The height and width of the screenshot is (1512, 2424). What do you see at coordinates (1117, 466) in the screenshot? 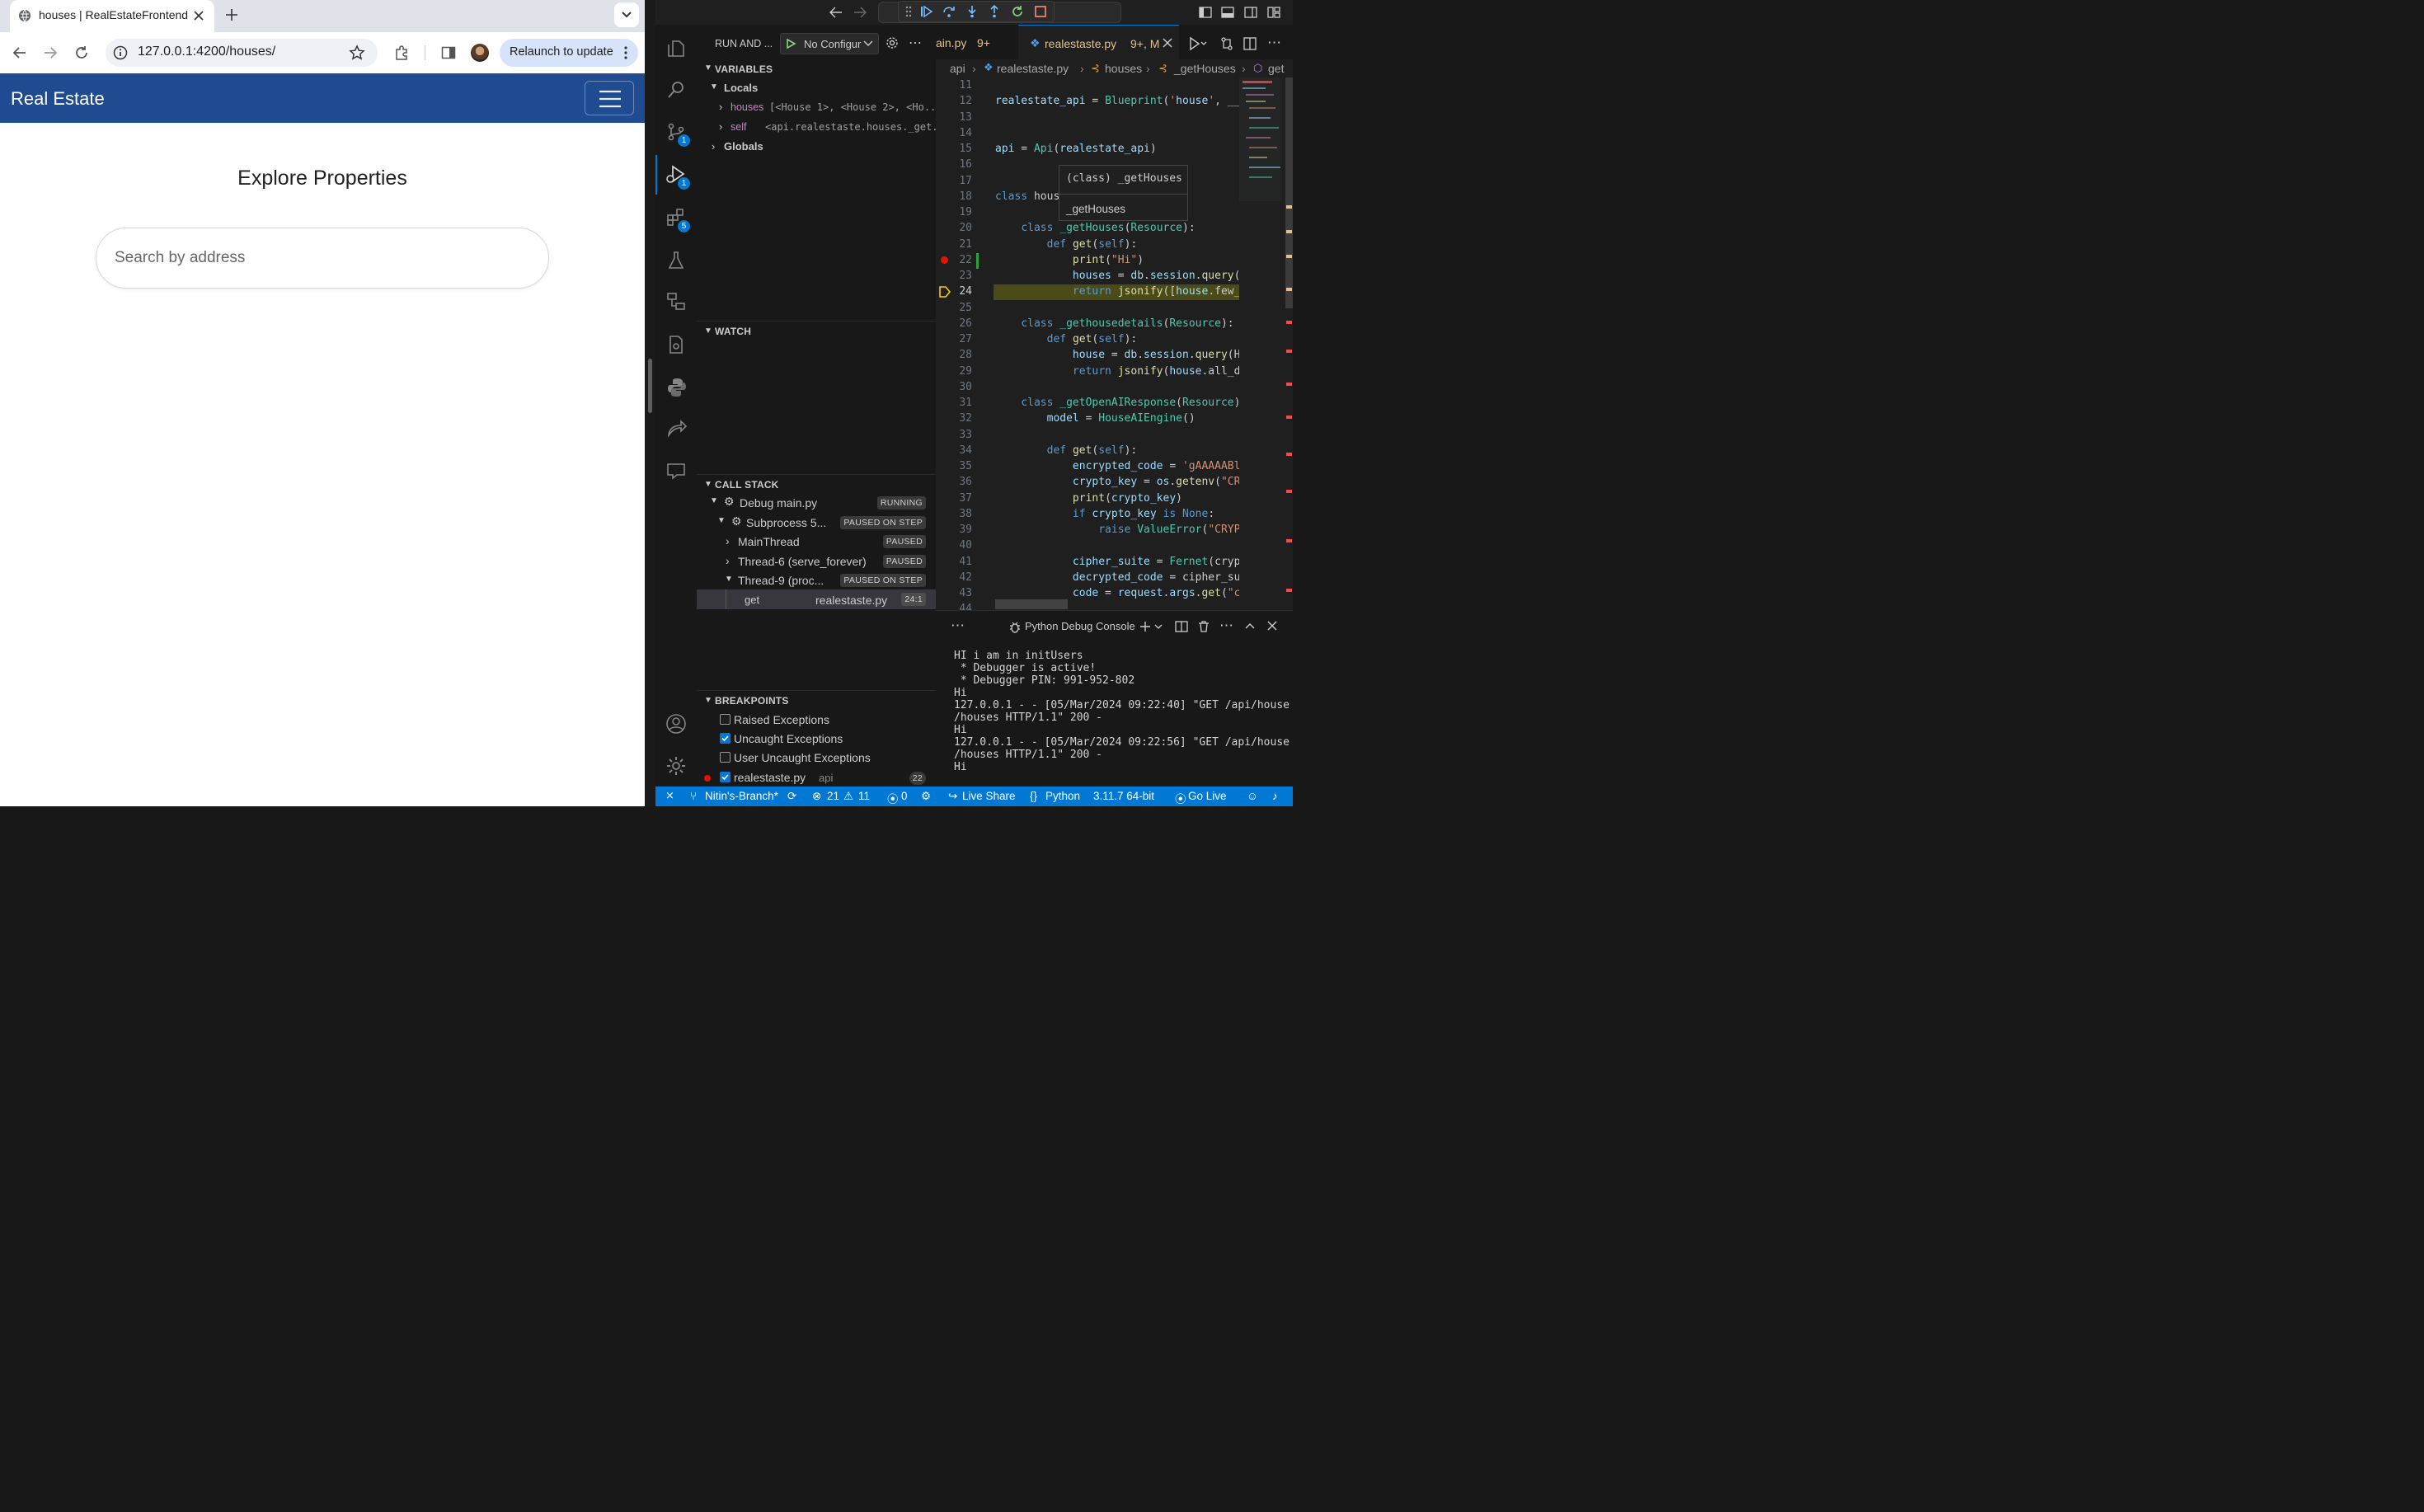
I see `code-line: encrypted_code = 'gAAAAABl(` at bounding box center [1117, 466].